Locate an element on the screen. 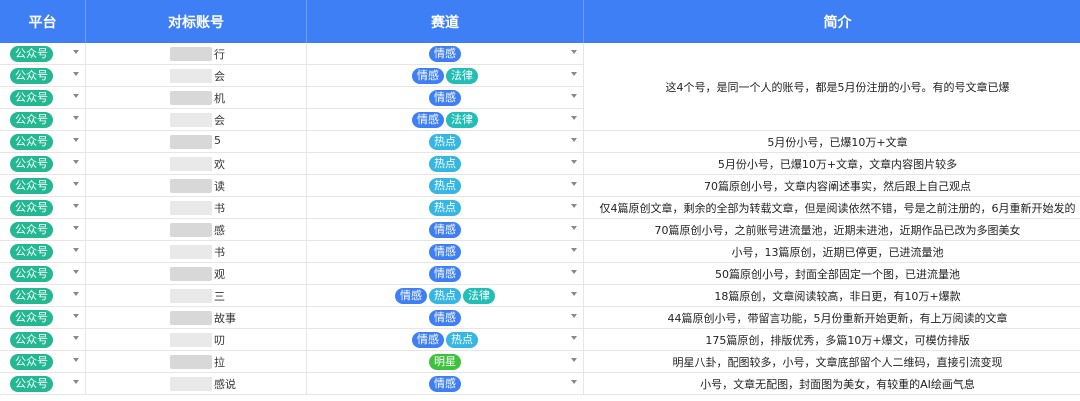 The width and height of the screenshot is (1080, 401). account-cell: 读 is located at coordinates (196, 185).